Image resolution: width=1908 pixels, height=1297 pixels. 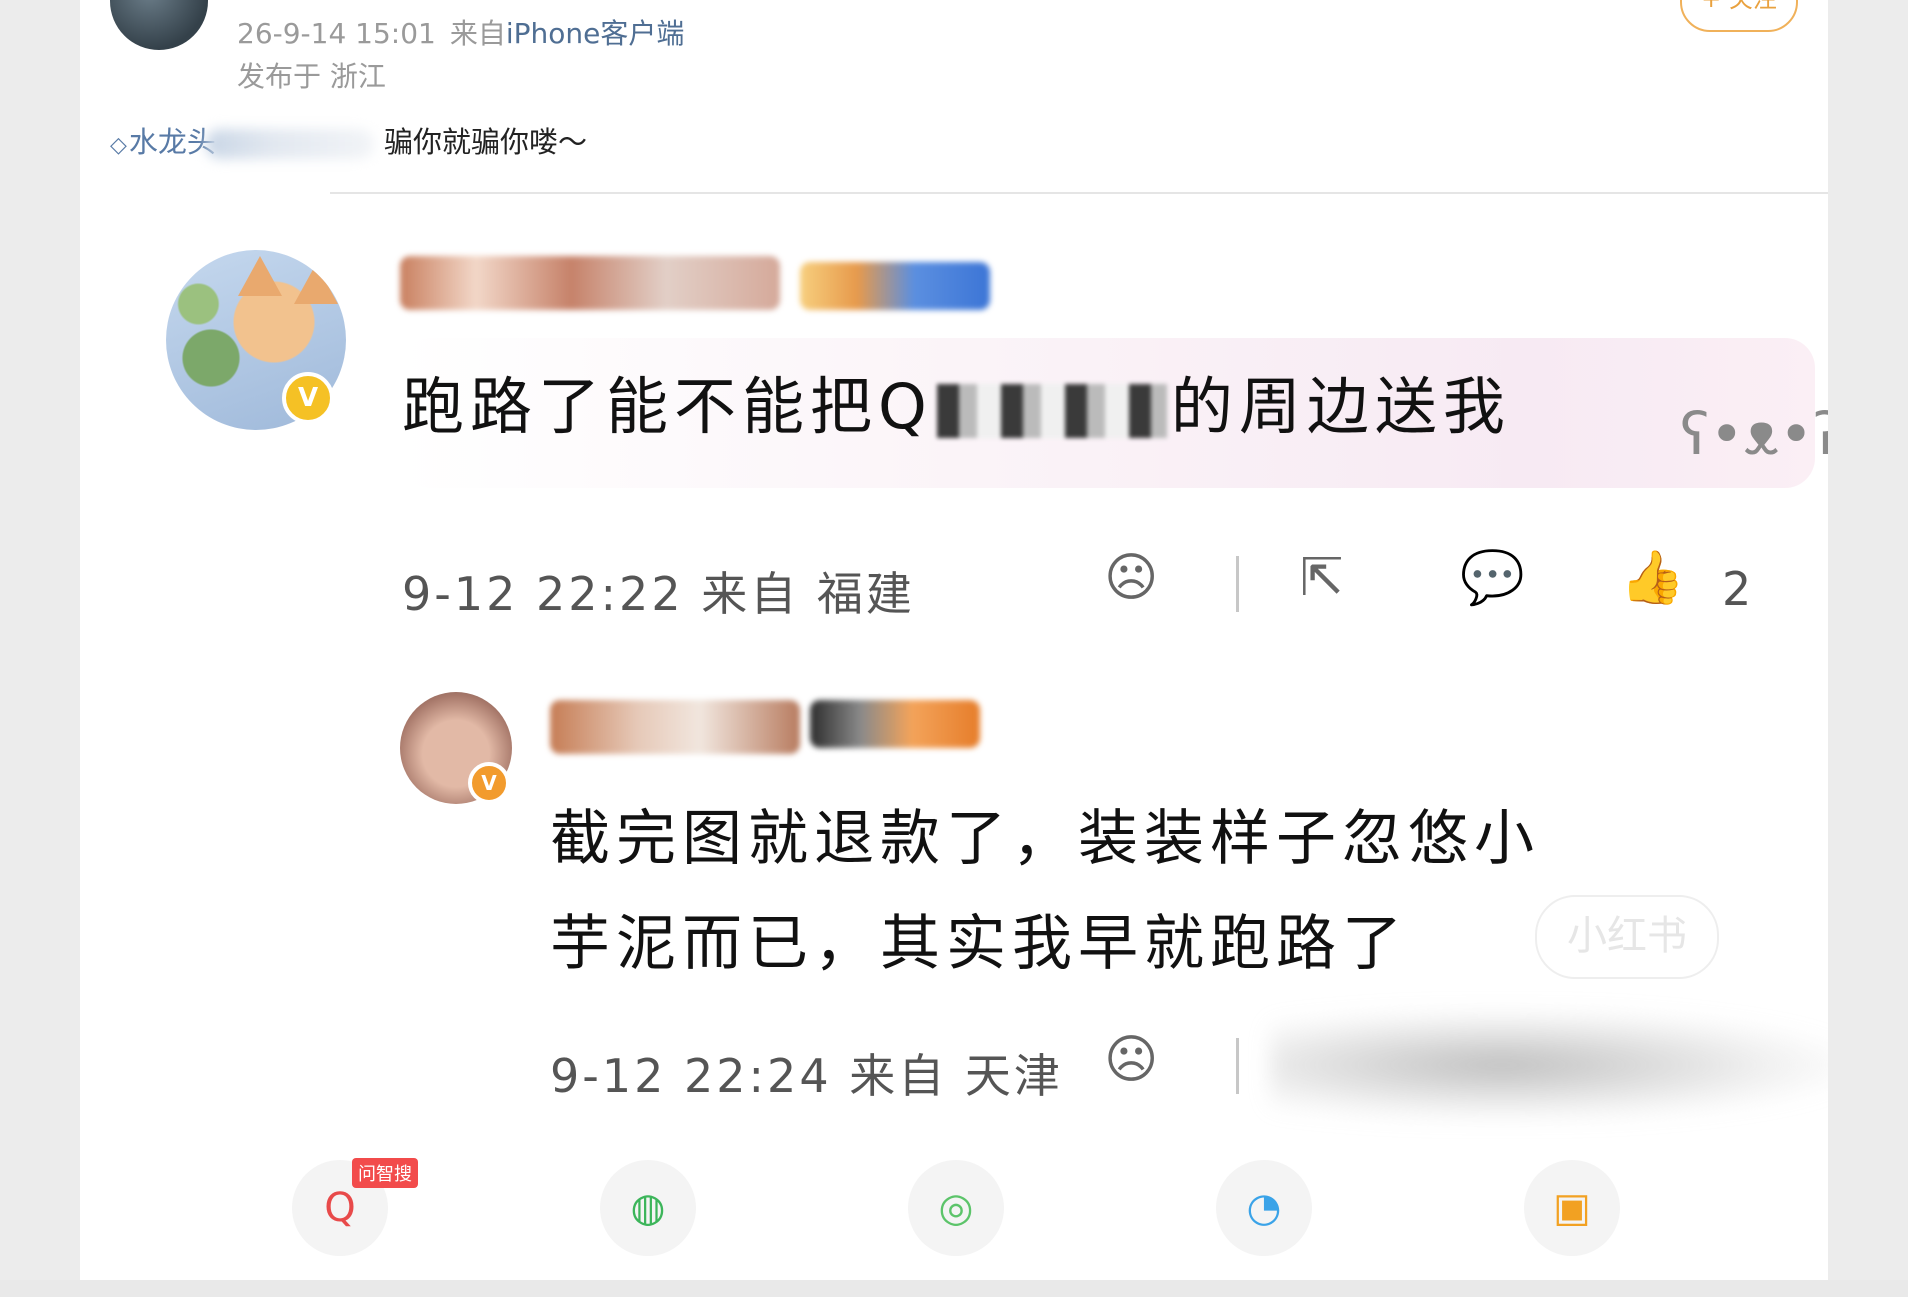 I want to click on topic-tag: ◇水龙头, so click(x=163, y=142).